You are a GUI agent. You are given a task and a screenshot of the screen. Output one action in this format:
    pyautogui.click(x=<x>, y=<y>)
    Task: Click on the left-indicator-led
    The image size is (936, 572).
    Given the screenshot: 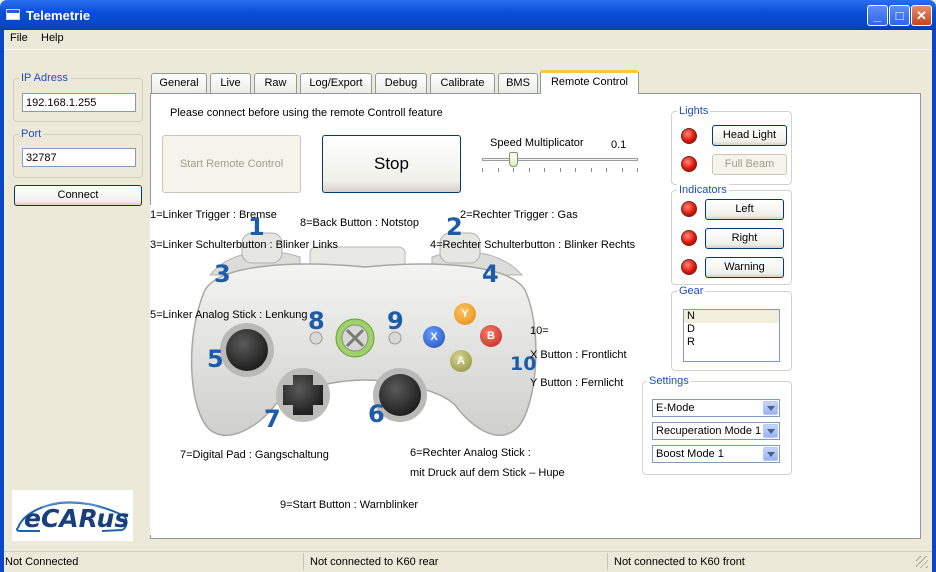 What is the action you would take?
    pyautogui.click(x=689, y=209)
    